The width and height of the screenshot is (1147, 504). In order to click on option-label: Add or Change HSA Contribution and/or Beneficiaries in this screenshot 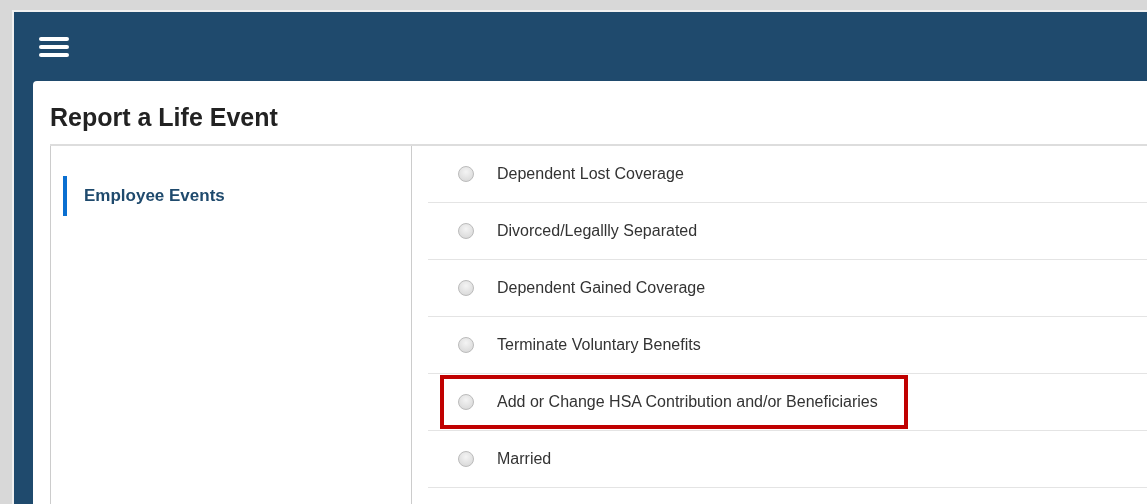, I will do `click(687, 402)`.